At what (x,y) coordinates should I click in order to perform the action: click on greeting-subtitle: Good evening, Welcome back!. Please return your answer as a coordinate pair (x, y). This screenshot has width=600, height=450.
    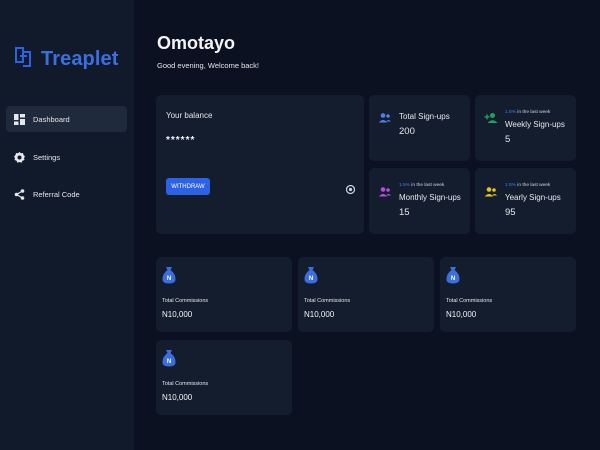
    Looking at the image, I should click on (208, 65).